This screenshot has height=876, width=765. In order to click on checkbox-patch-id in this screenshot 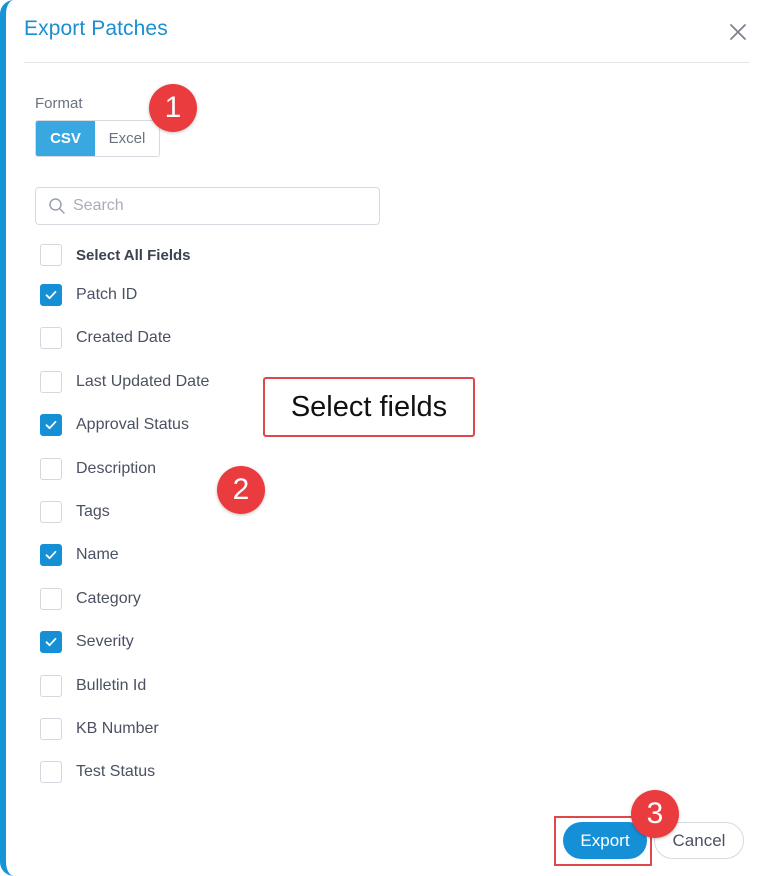, I will do `click(51, 295)`.